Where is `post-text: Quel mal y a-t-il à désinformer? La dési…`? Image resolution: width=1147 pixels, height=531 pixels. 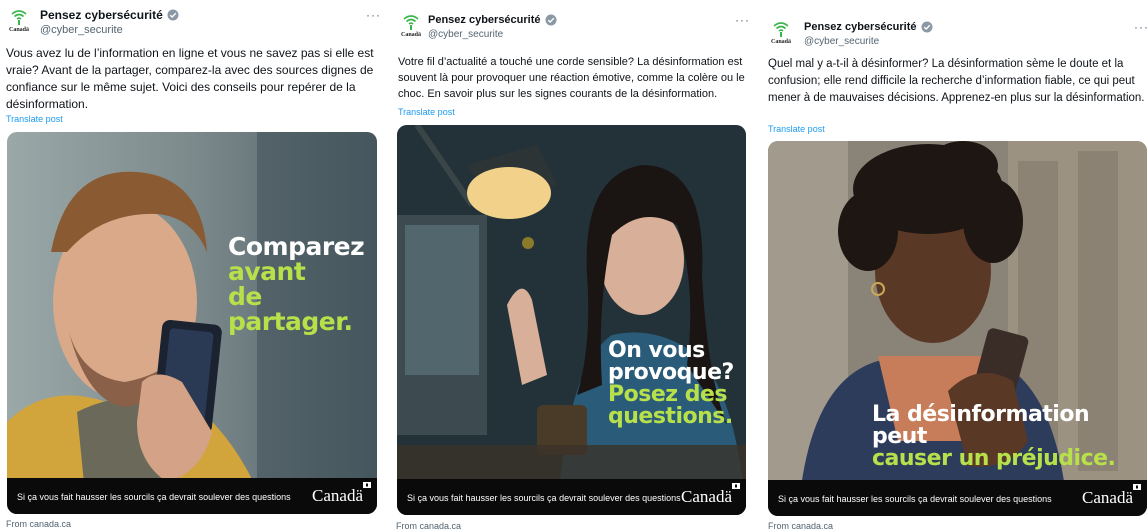 post-text: Quel mal y a-t-il à désinformer? La dési… is located at coordinates (956, 81).